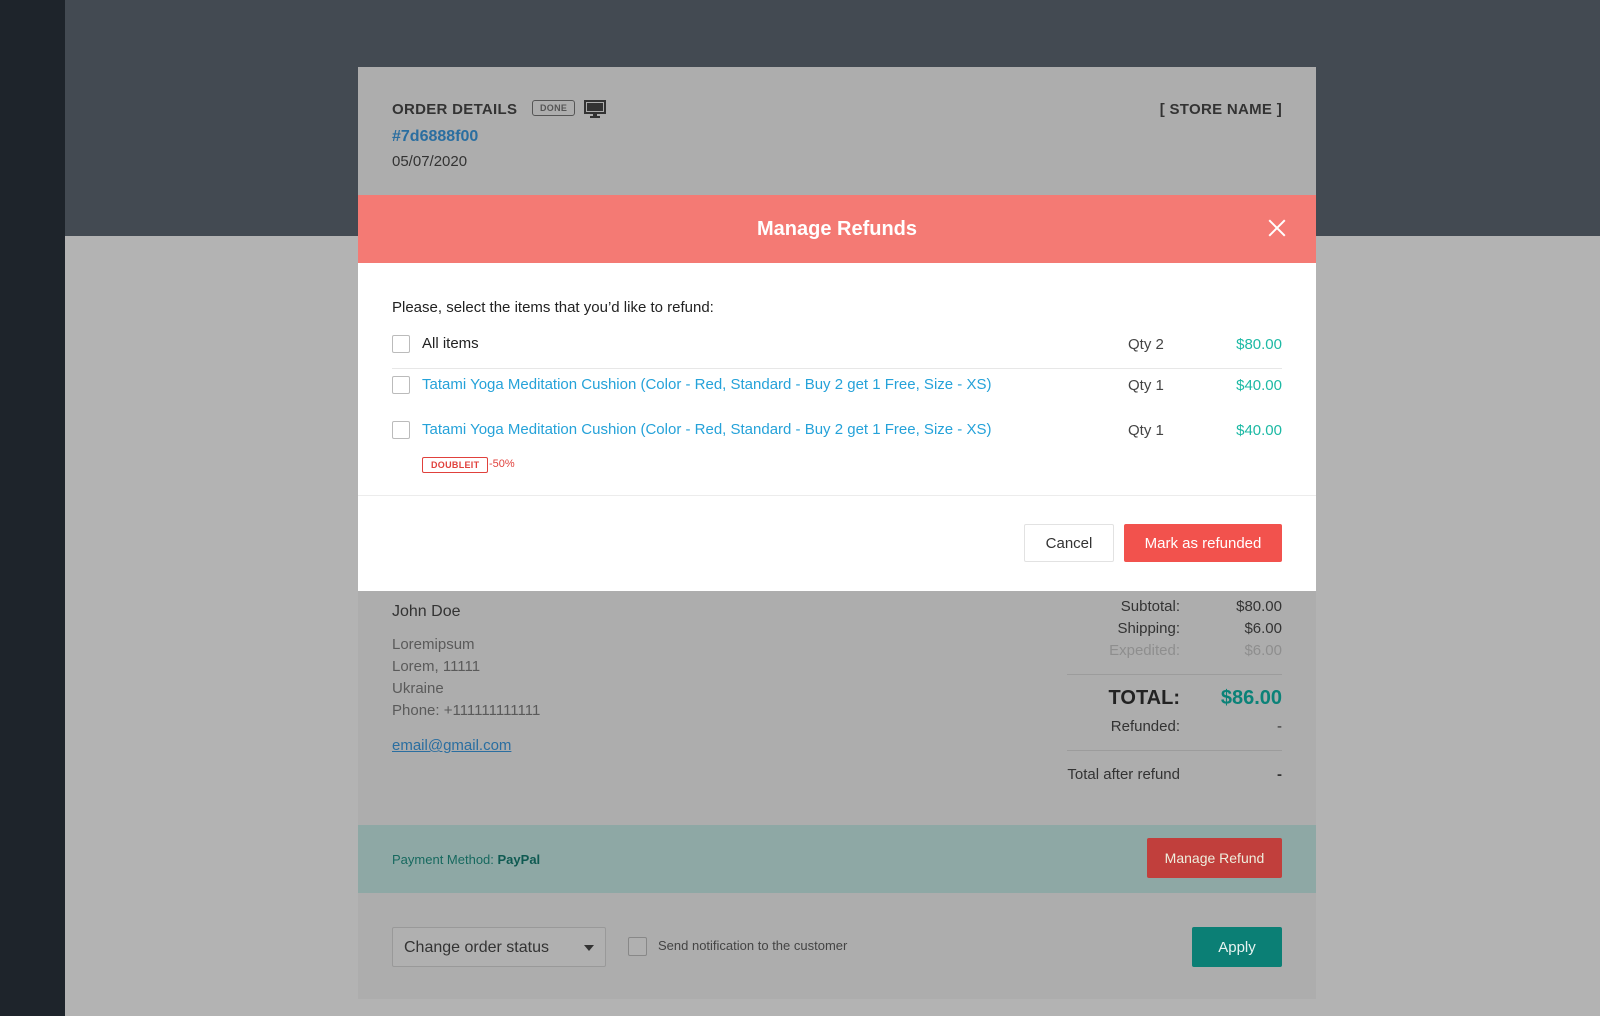 Image resolution: width=1600 pixels, height=1016 pixels. What do you see at coordinates (1279, 726) in the screenshot?
I see `refunded-value: -` at bounding box center [1279, 726].